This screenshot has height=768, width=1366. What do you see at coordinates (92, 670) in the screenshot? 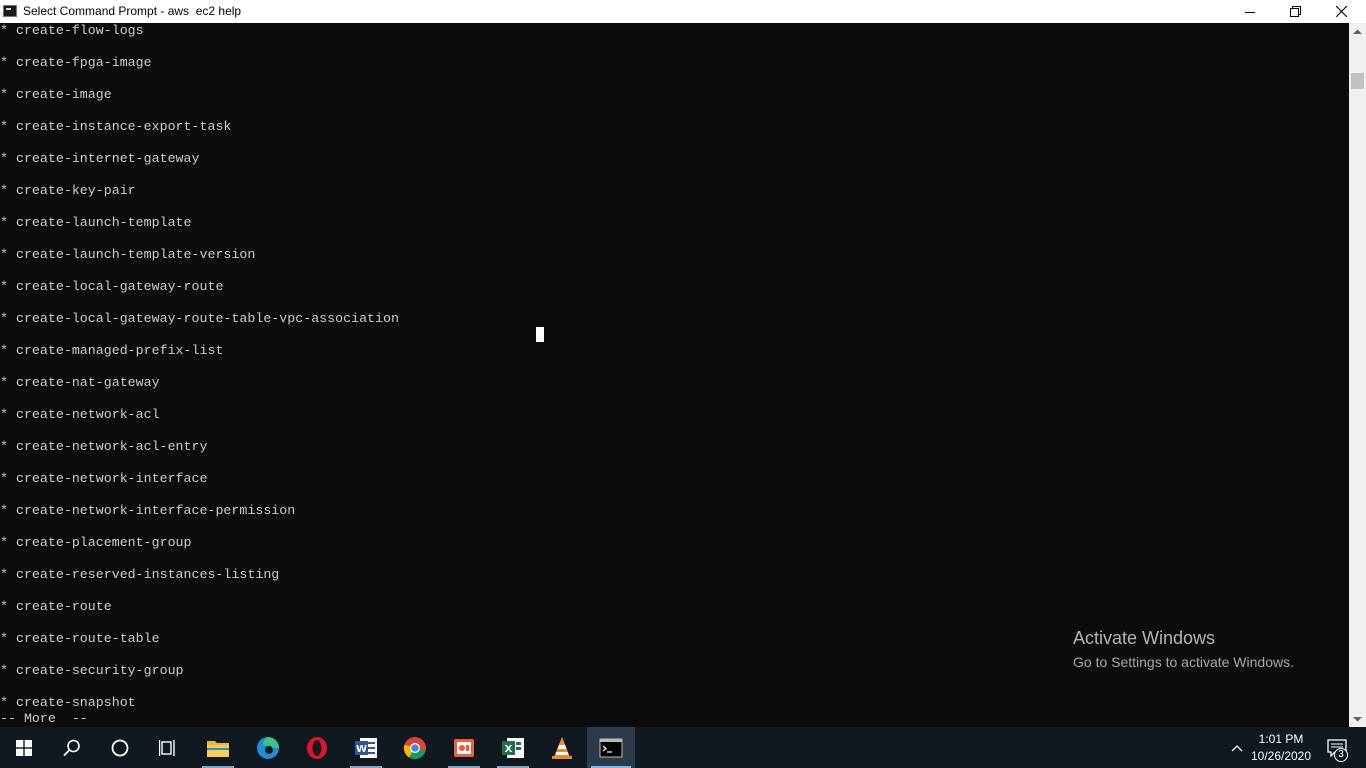
I see `console-line: * create-security-group` at bounding box center [92, 670].